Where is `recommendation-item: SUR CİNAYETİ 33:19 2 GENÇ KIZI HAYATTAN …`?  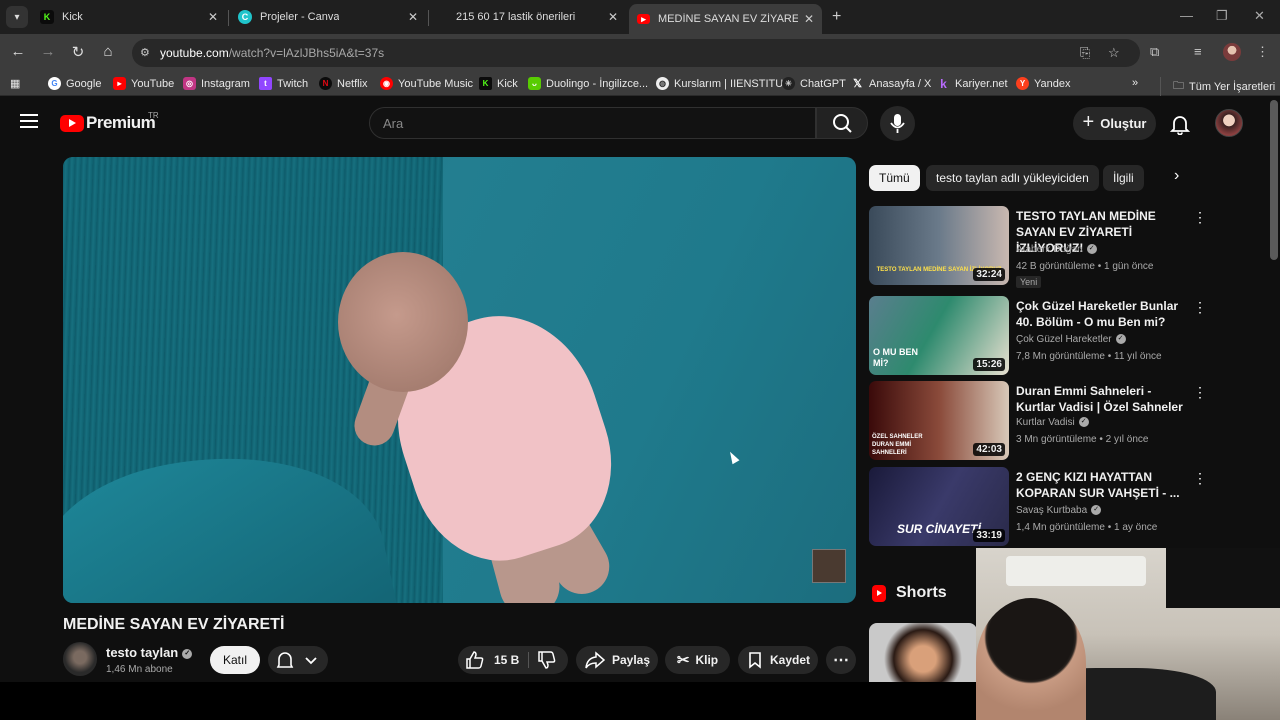
recommendation-item: SUR CİNAYETİ 33:19 2 GENÇ KIZI HAYATTAN … is located at coordinates (1039, 508).